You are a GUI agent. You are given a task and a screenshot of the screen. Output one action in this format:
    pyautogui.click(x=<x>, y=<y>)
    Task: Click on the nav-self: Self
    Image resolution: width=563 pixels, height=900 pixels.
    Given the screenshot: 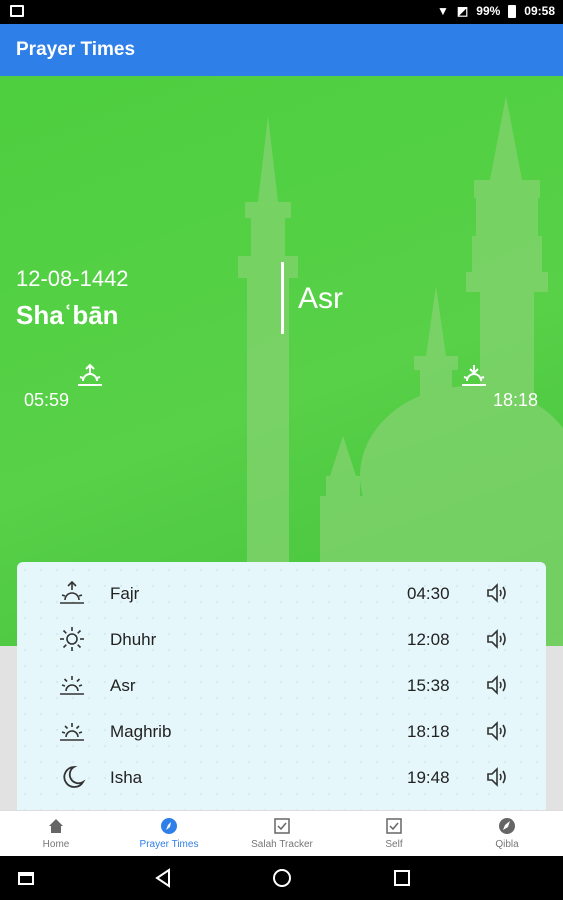 What is the action you would take?
    pyautogui.click(x=394, y=834)
    